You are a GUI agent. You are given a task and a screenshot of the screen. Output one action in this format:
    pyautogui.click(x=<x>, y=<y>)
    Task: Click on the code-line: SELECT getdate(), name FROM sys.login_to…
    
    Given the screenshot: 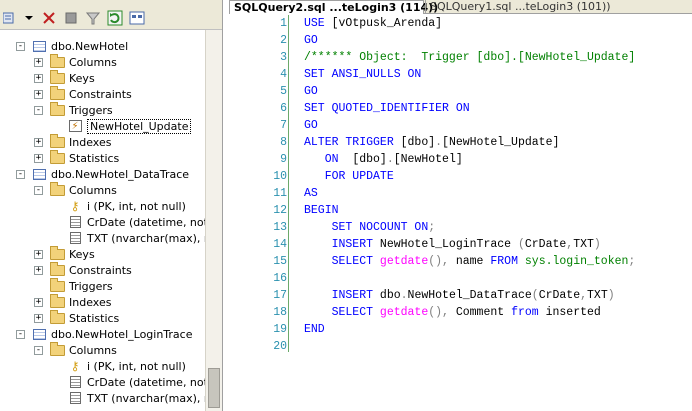 What is the action you would take?
    pyautogui.click(x=470, y=261)
    